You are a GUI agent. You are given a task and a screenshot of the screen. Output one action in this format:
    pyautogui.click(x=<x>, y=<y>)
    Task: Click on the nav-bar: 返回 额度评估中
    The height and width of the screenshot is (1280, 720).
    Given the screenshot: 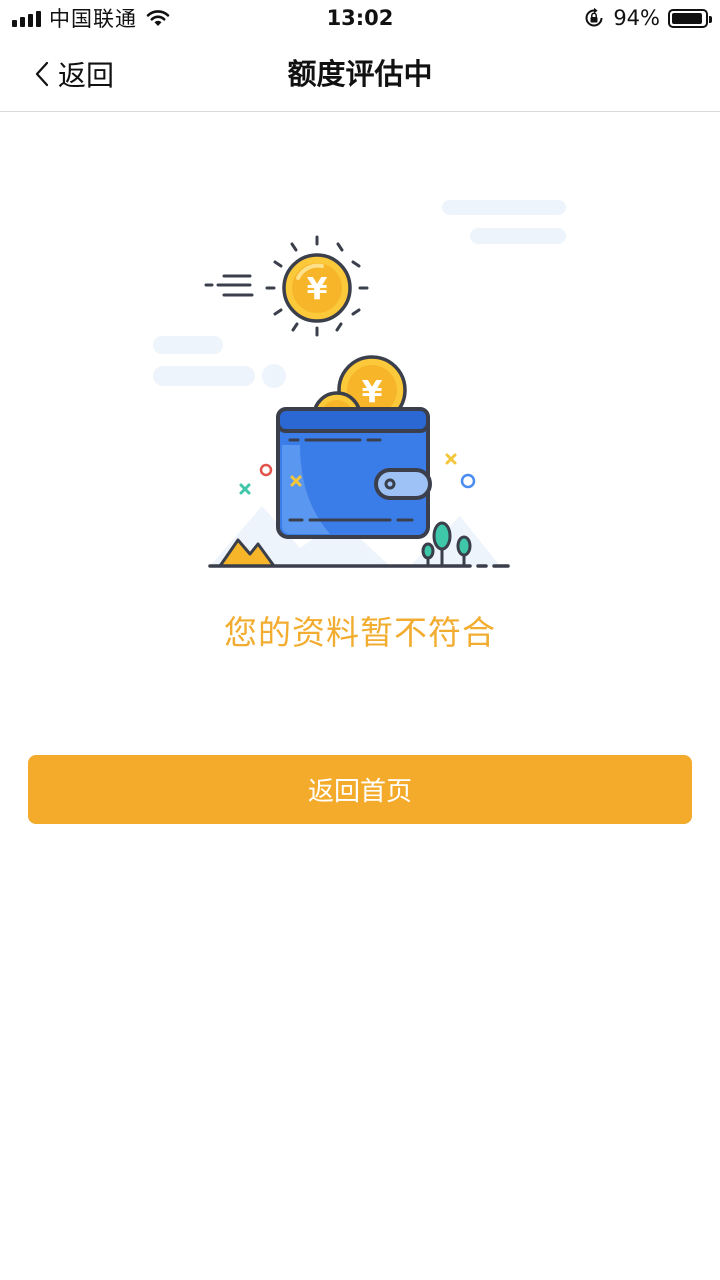 What is the action you would take?
    pyautogui.click(x=360, y=74)
    